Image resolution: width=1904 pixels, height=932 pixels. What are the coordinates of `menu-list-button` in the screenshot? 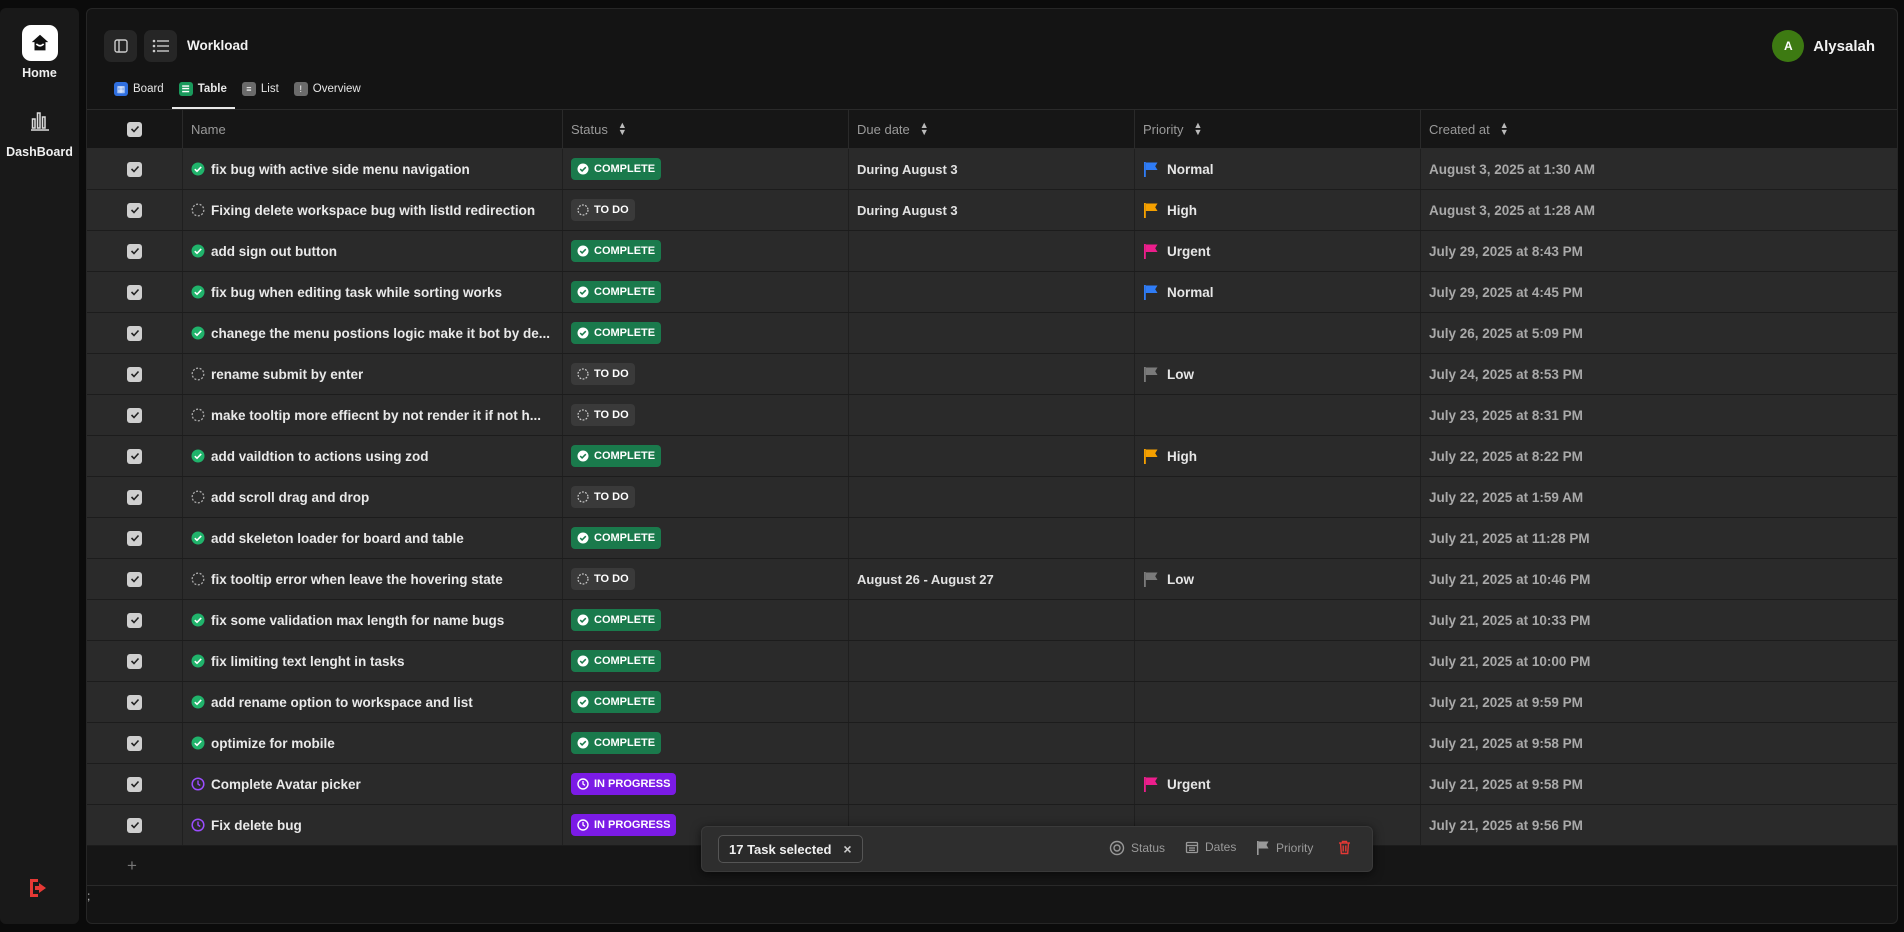 It's located at (160, 46).